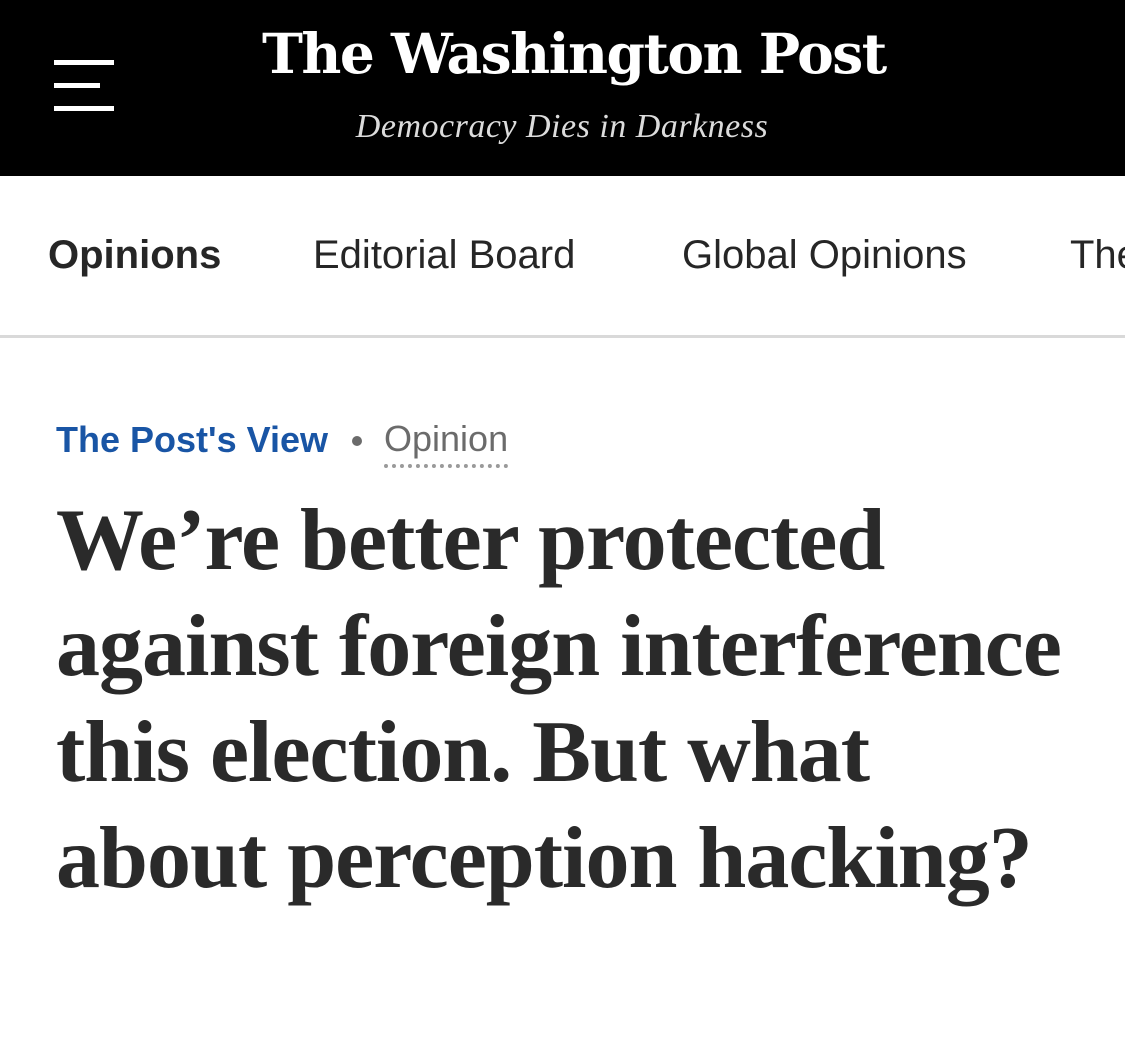  Describe the element at coordinates (574, 54) in the screenshot. I see `brand-logo: The Washington Post` at that location.